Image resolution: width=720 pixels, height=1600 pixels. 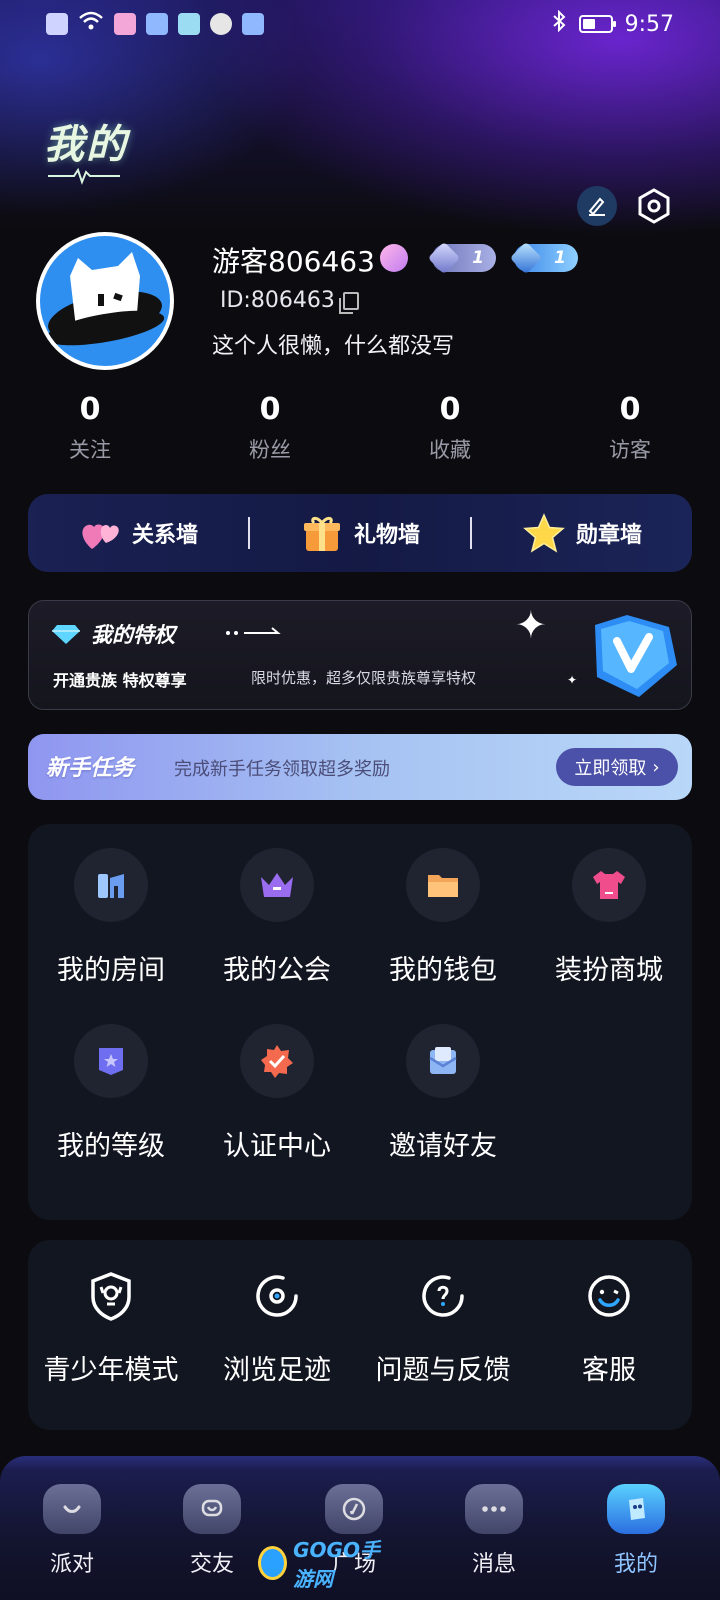 I want to click on arrow-icon, so click(x=253, y=631).